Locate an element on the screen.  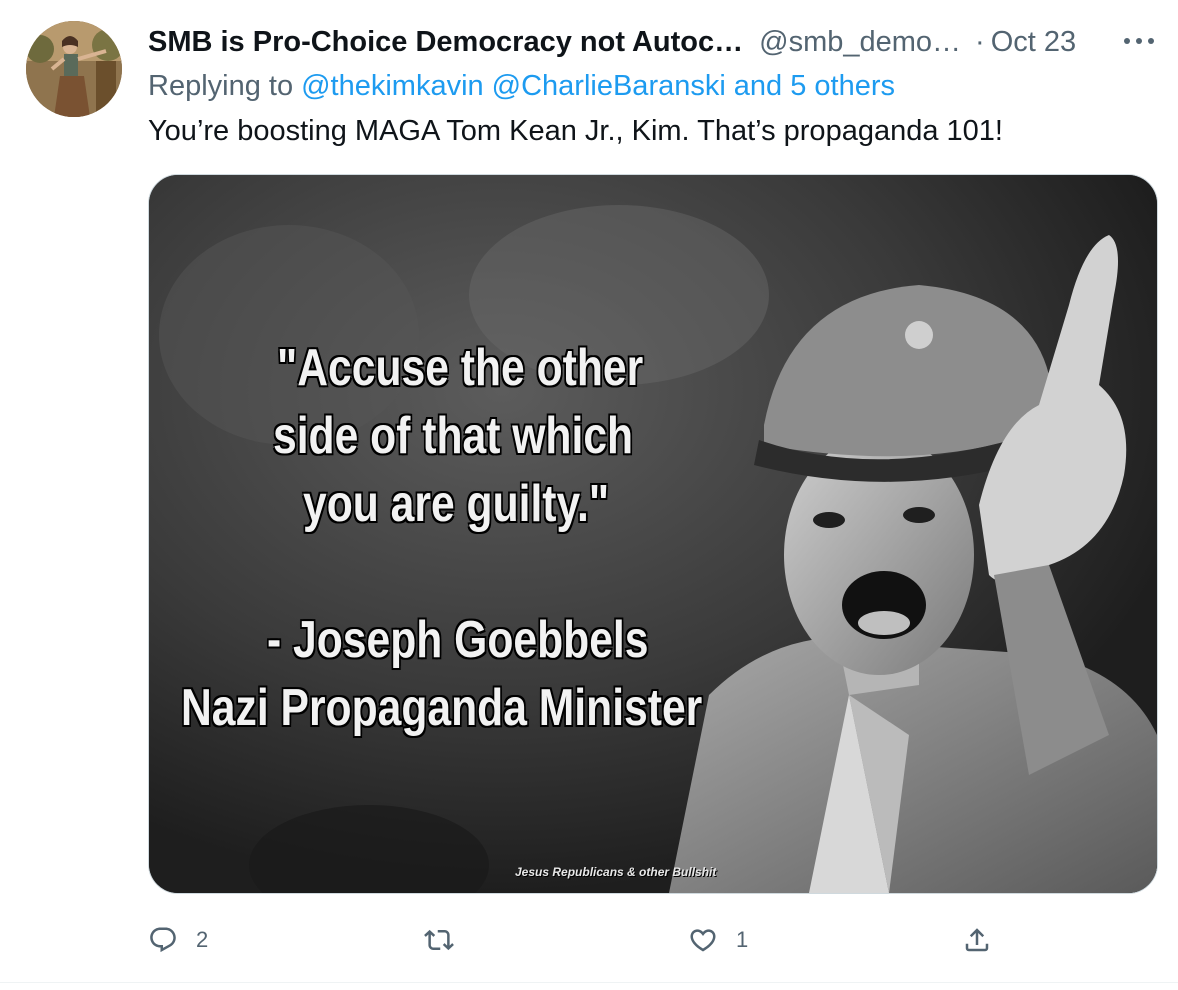
like-button: 1 is located at coordinates (718, 940).